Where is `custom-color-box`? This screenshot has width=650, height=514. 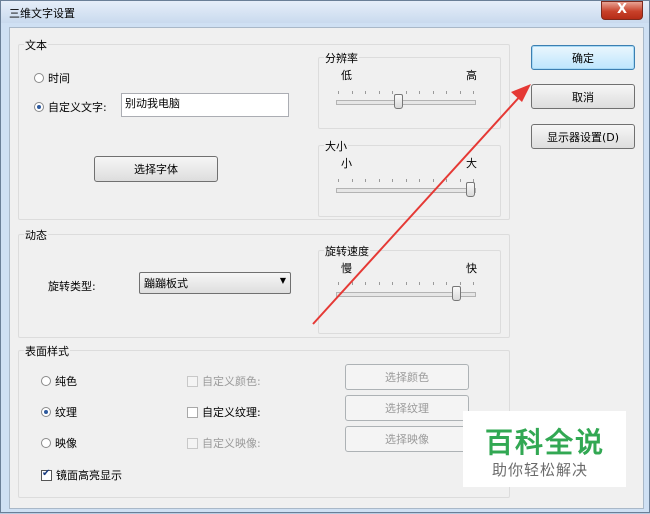
custom-color-box is located at coordinates (192, 381).